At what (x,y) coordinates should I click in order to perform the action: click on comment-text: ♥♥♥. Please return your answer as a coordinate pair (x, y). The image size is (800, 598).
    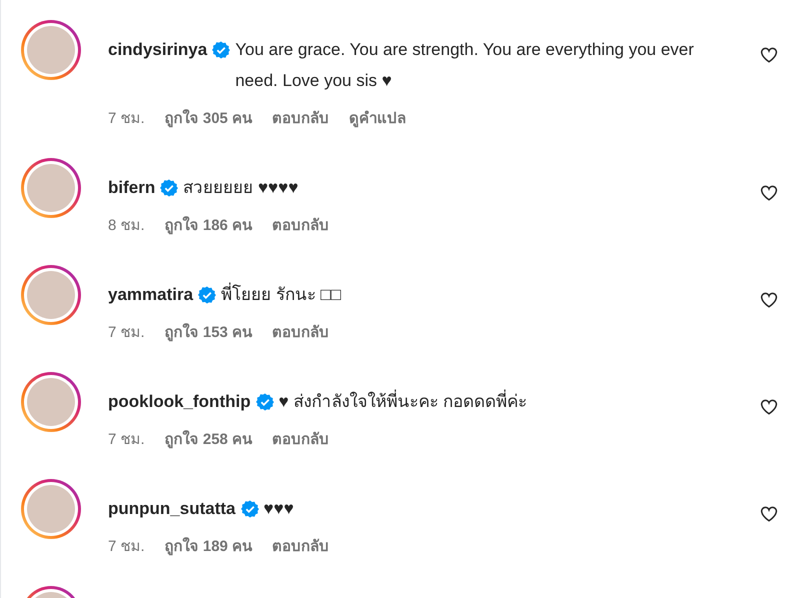
    Looking at the image, I should click on (279, 509).